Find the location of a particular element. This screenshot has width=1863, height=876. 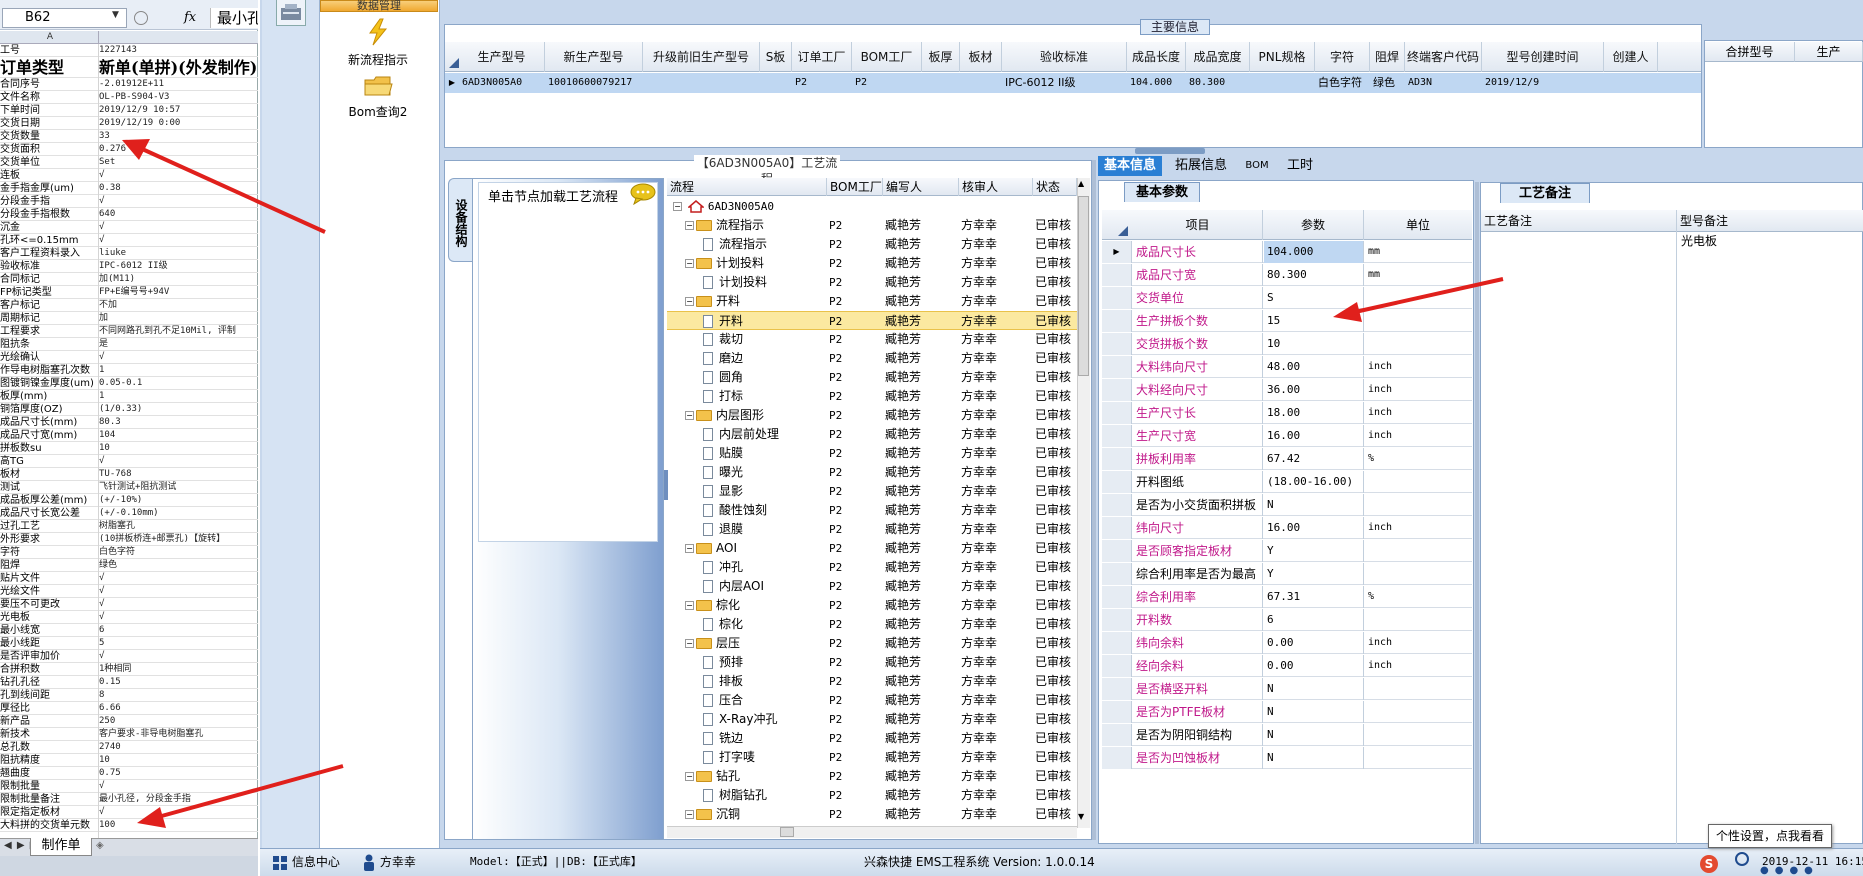

param-row: 是否为PTFE板材 N is located at coordinates (1287, 712).